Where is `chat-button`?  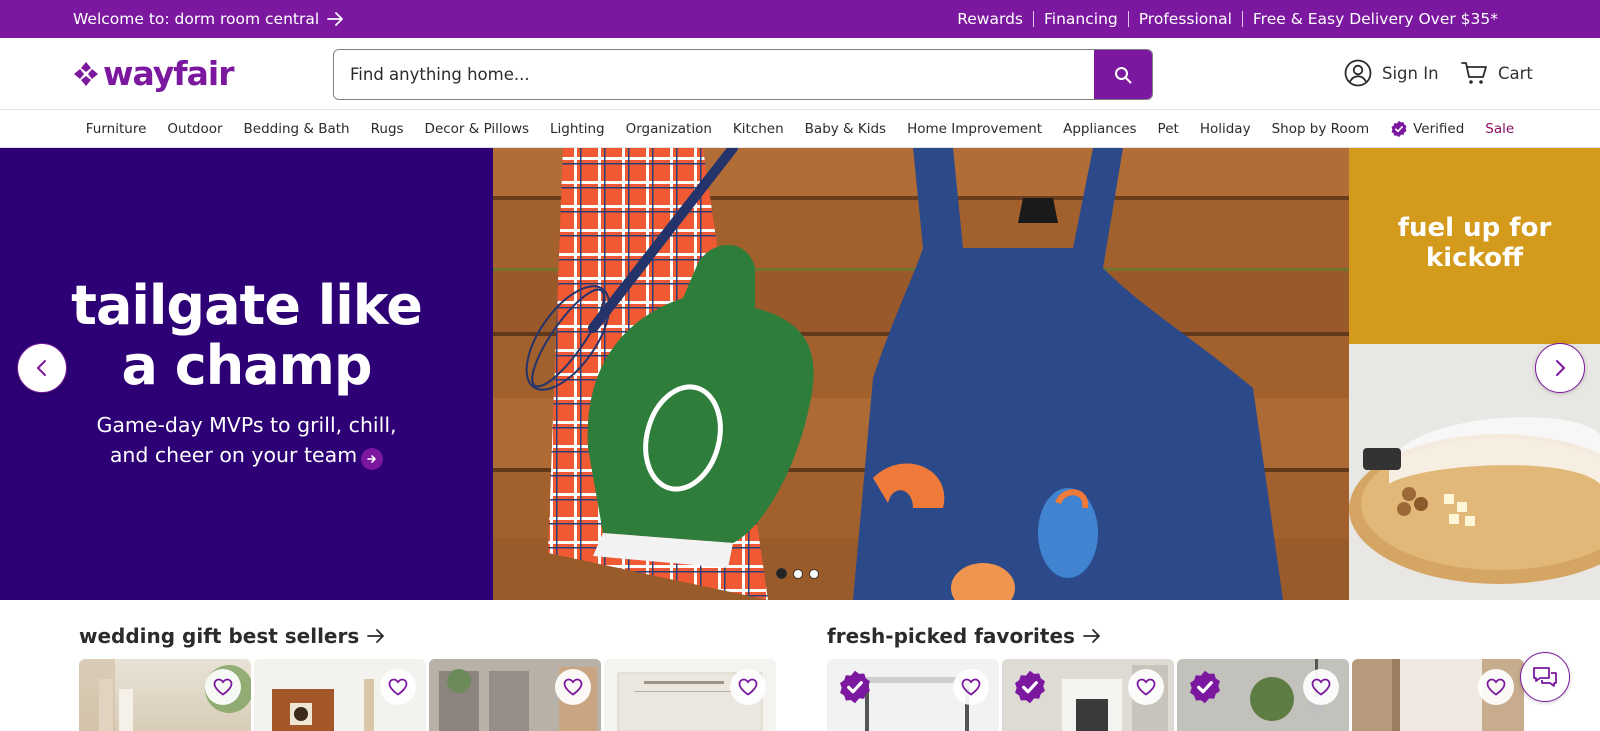
chat-button is located at coordinates (1545, 677).